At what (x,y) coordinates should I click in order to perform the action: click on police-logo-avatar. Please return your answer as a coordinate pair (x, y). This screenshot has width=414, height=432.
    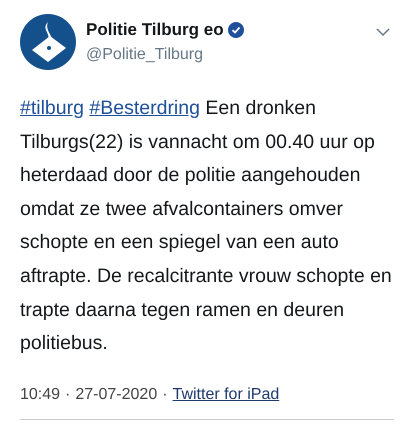
    Looking at the image, I should click on (48, 42).